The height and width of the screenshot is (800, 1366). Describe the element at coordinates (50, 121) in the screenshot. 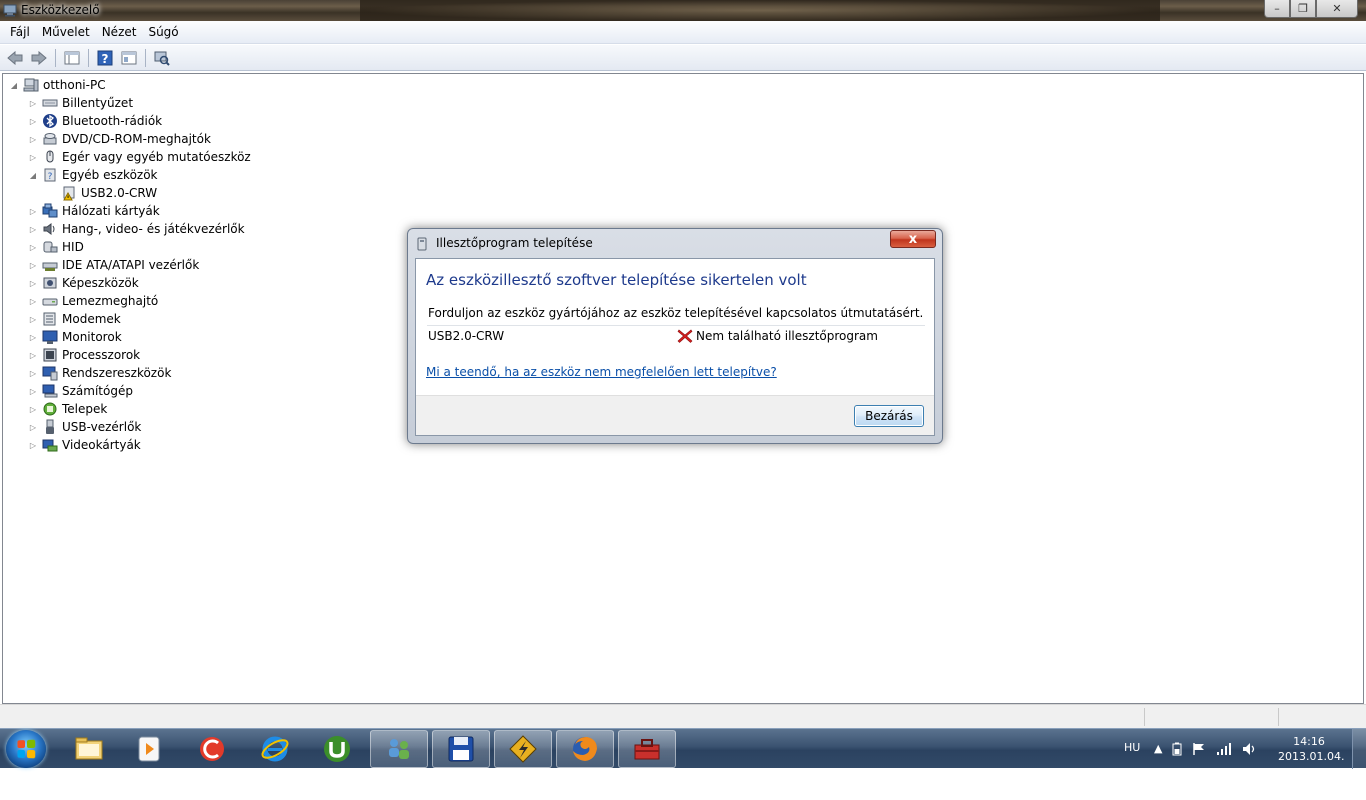

I see `bluetooth-icon` at that location.